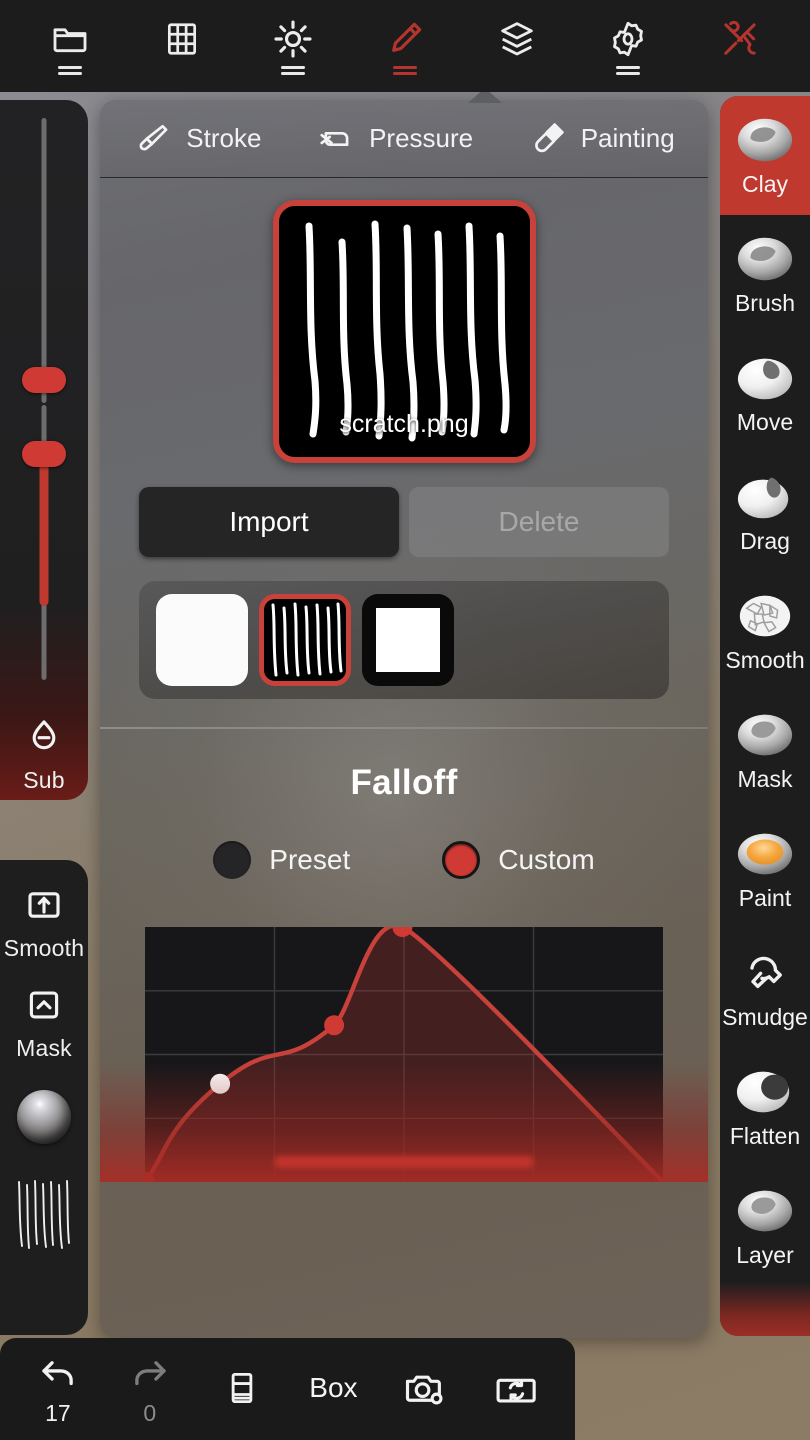 This screenshot has height=1440, width=810. I want to click on box-button: Box, so click(333, 1388).